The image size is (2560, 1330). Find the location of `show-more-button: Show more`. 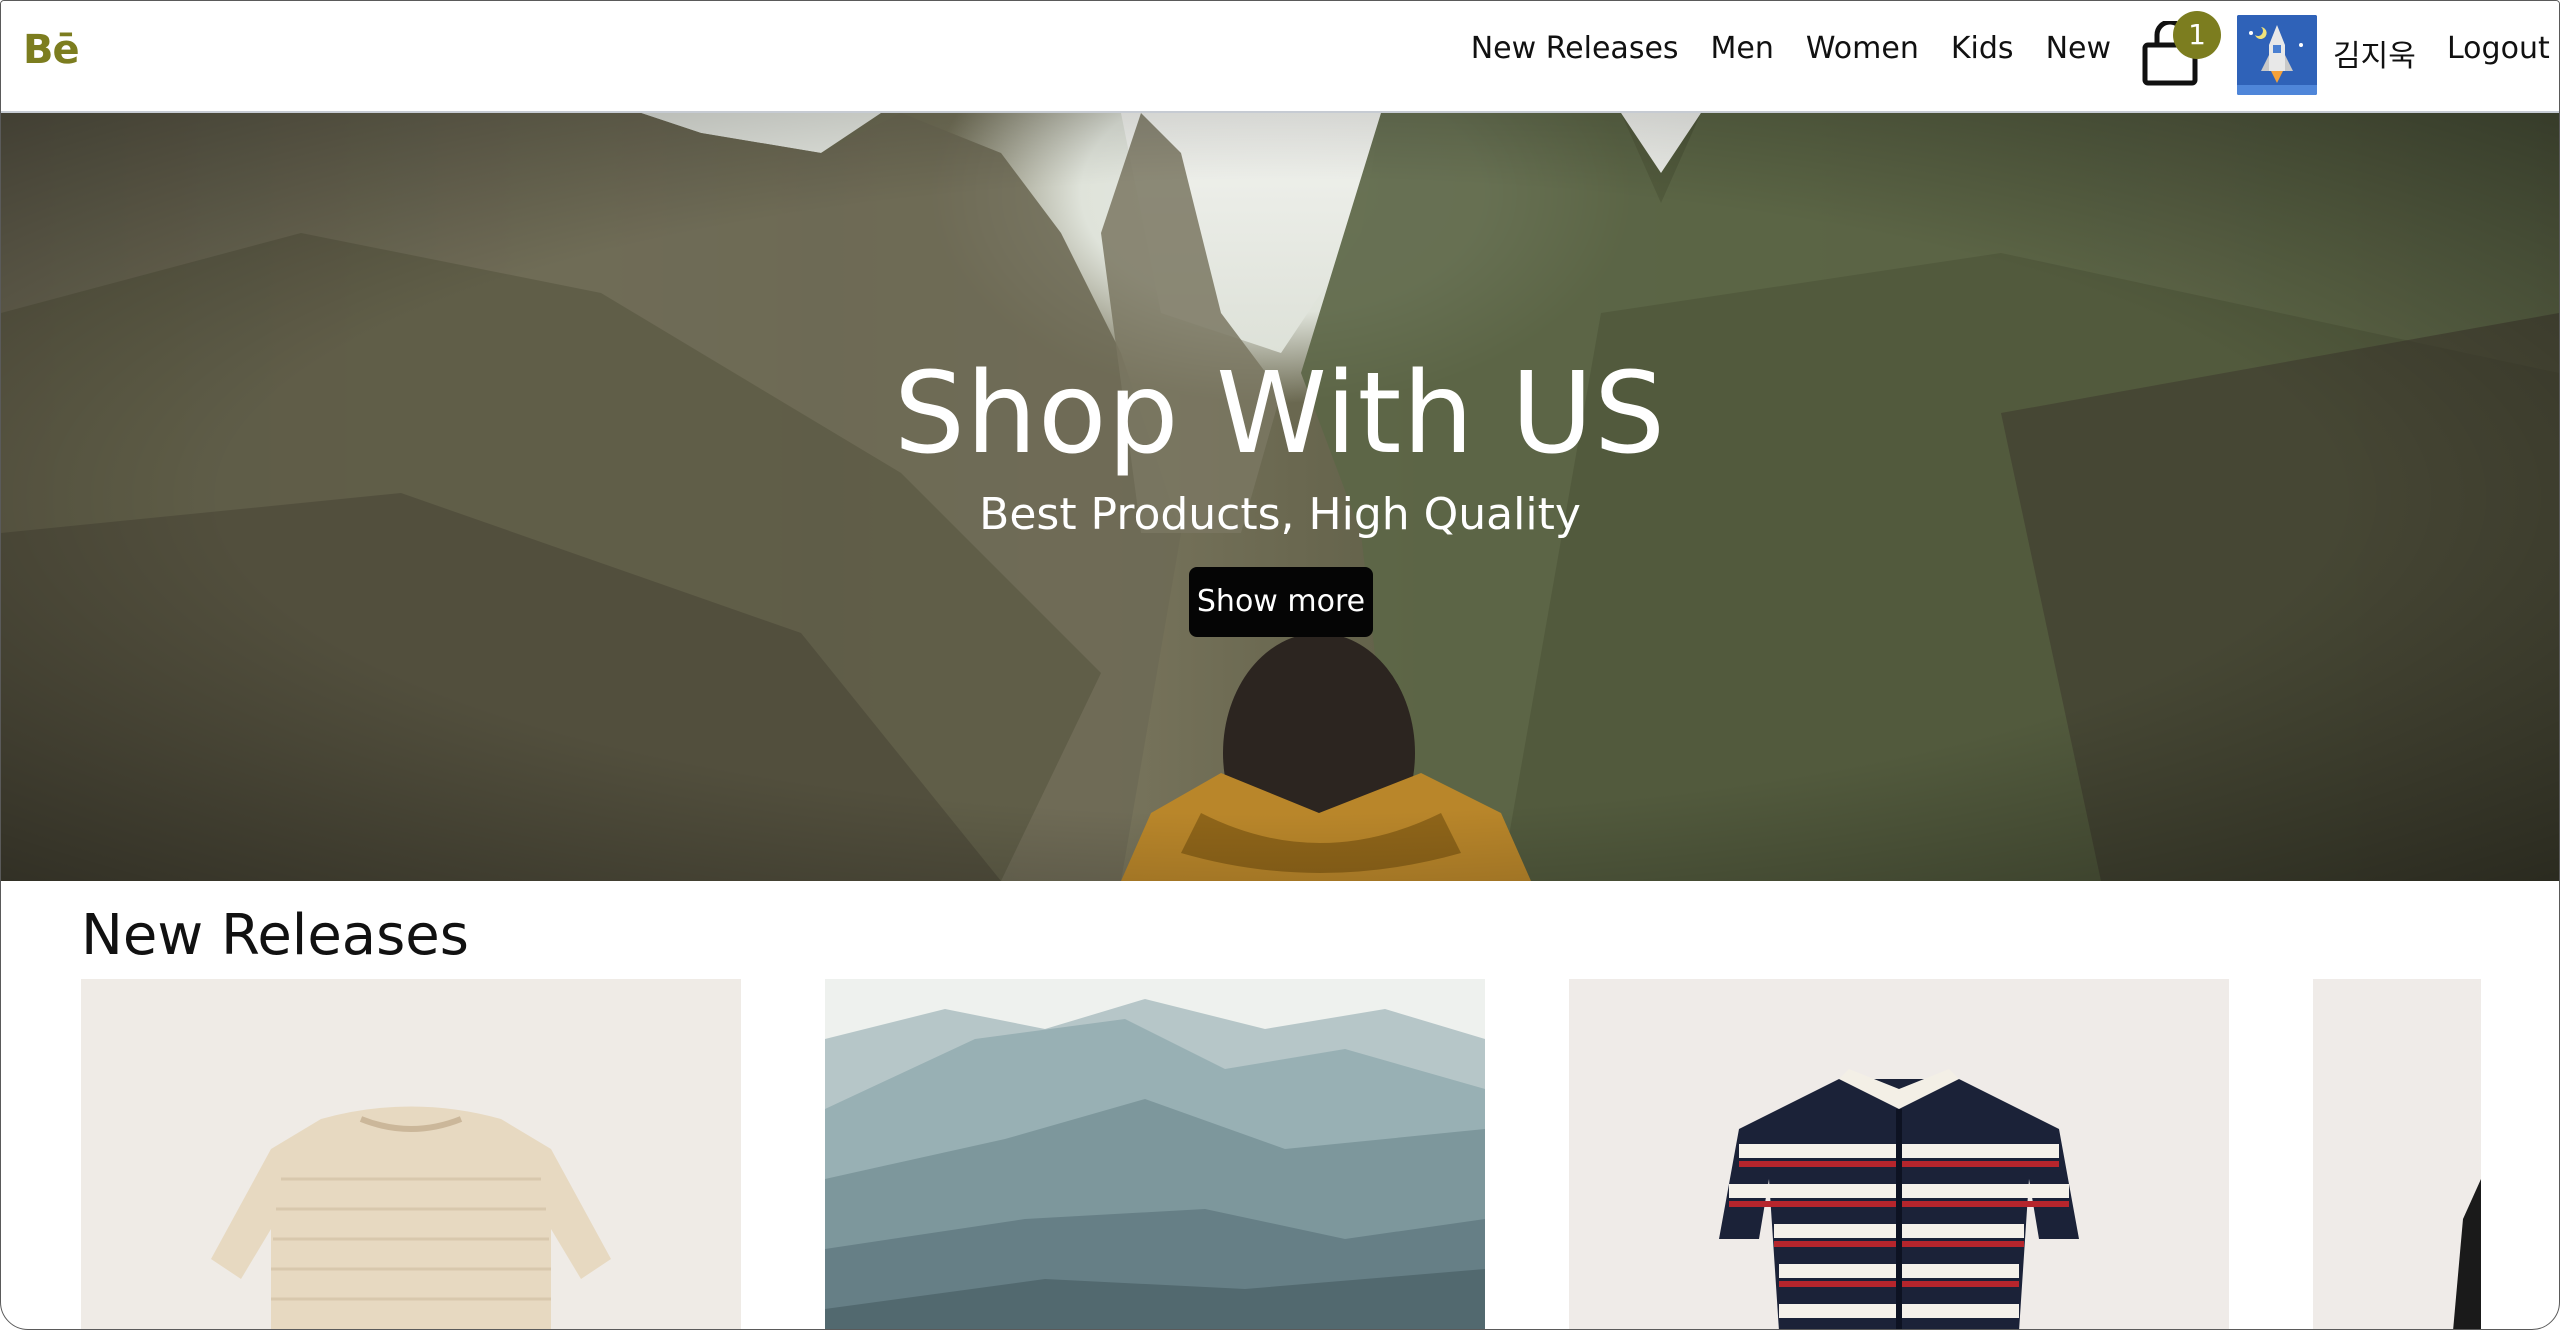

show-more-button: Show more is located at coordinates (1281, 602).